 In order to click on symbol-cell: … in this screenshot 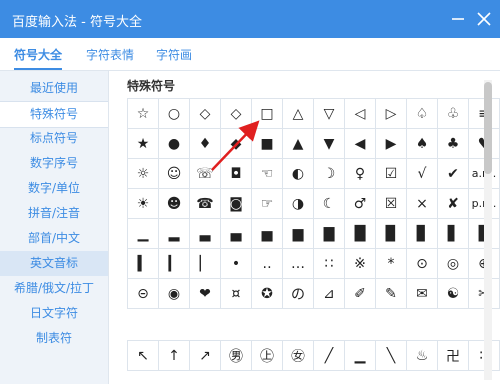, I will do `click(298, 263)`.